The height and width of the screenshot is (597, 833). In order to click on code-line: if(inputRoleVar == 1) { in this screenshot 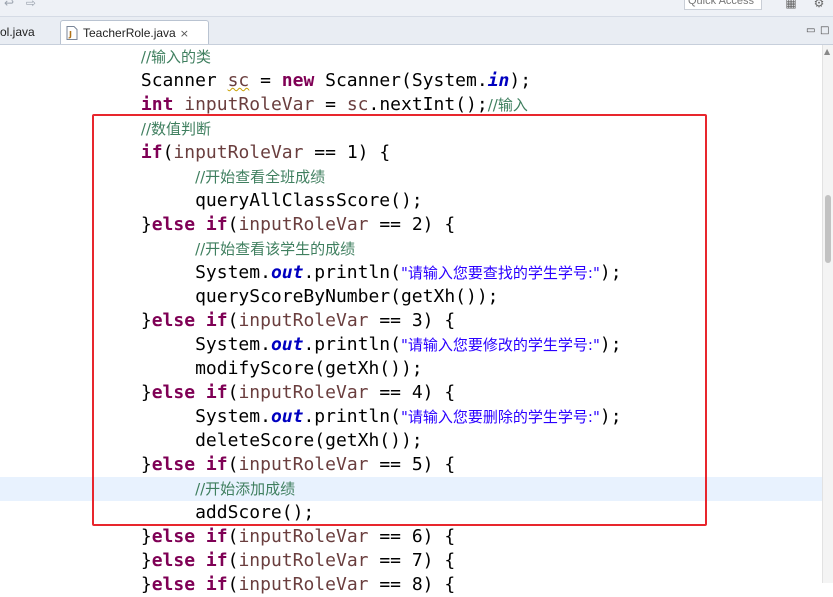, I will do `click(265, 152)`.